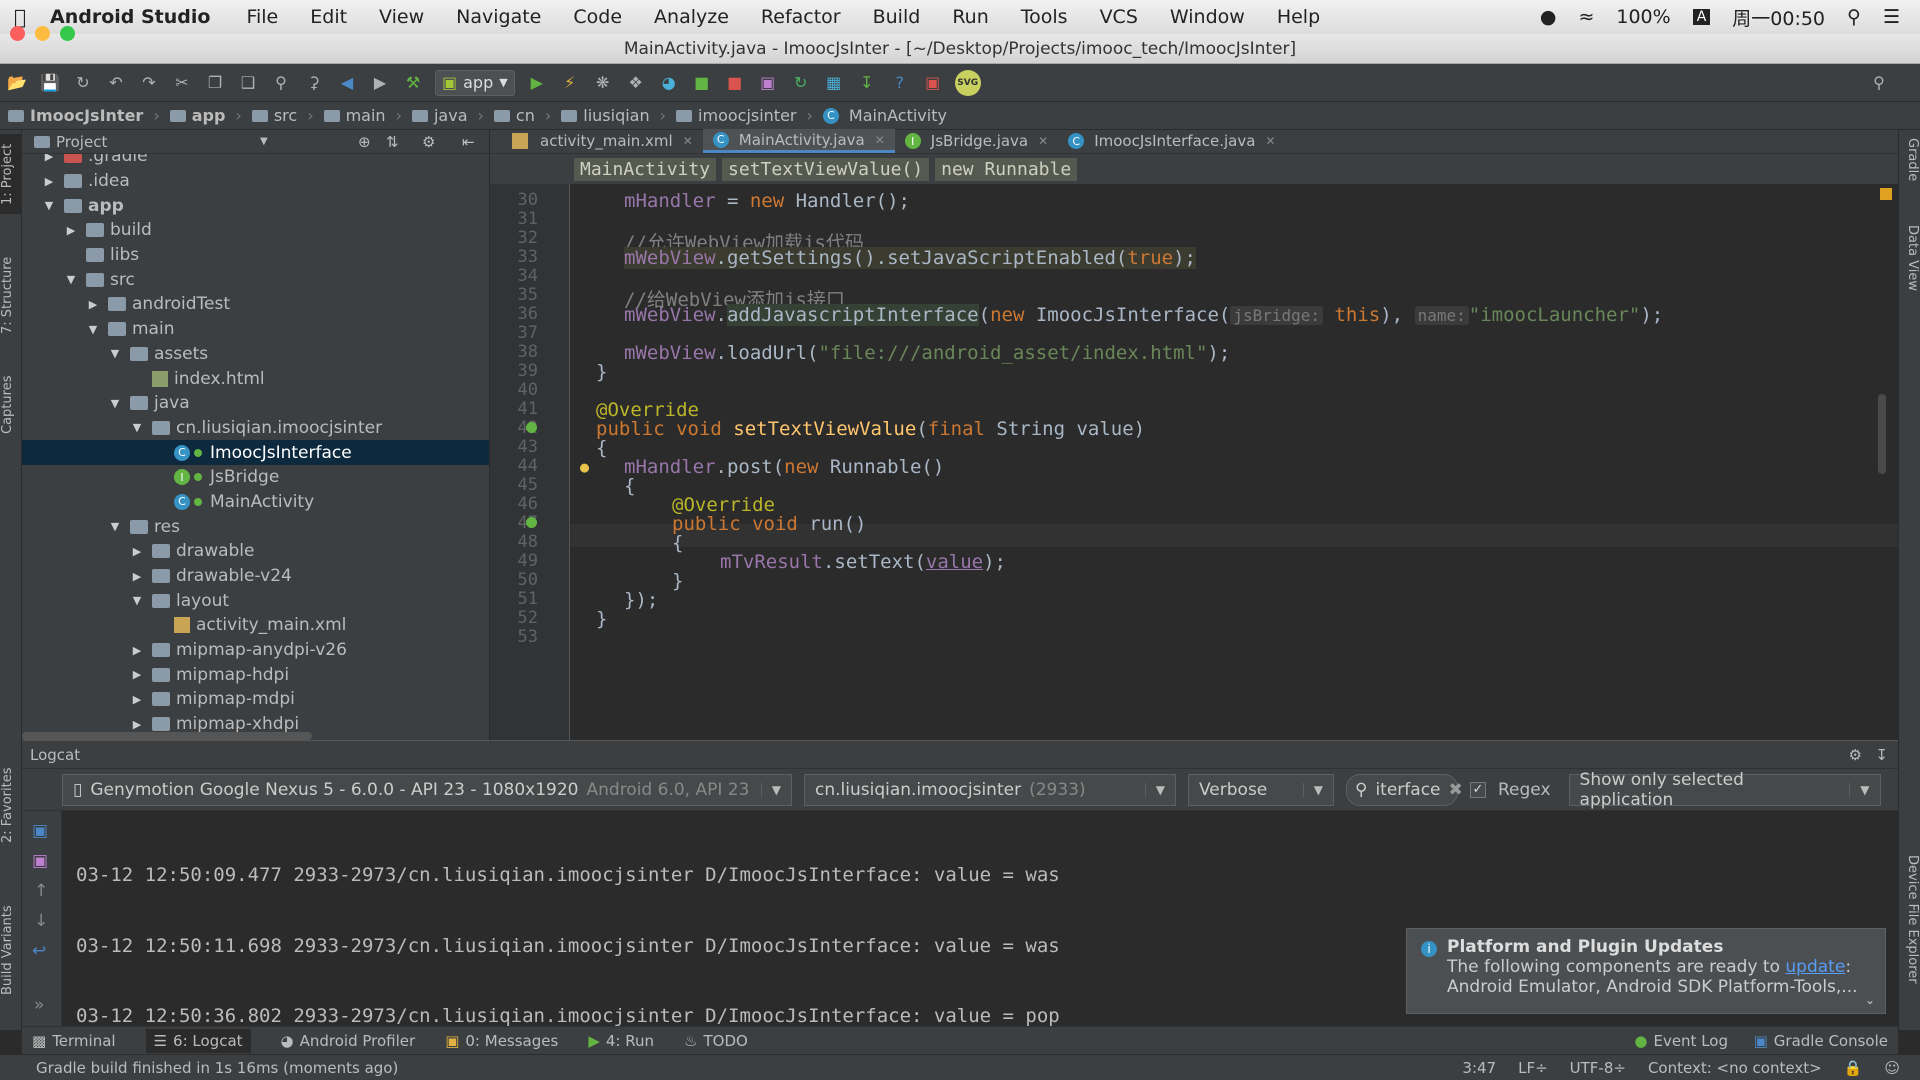 The width and height of the screenshot is (1920, 1080). What do you see at coordinates (215, 83) in the screenshot?
I see `copy-icon: ❐` at bounding box center [215, 83].